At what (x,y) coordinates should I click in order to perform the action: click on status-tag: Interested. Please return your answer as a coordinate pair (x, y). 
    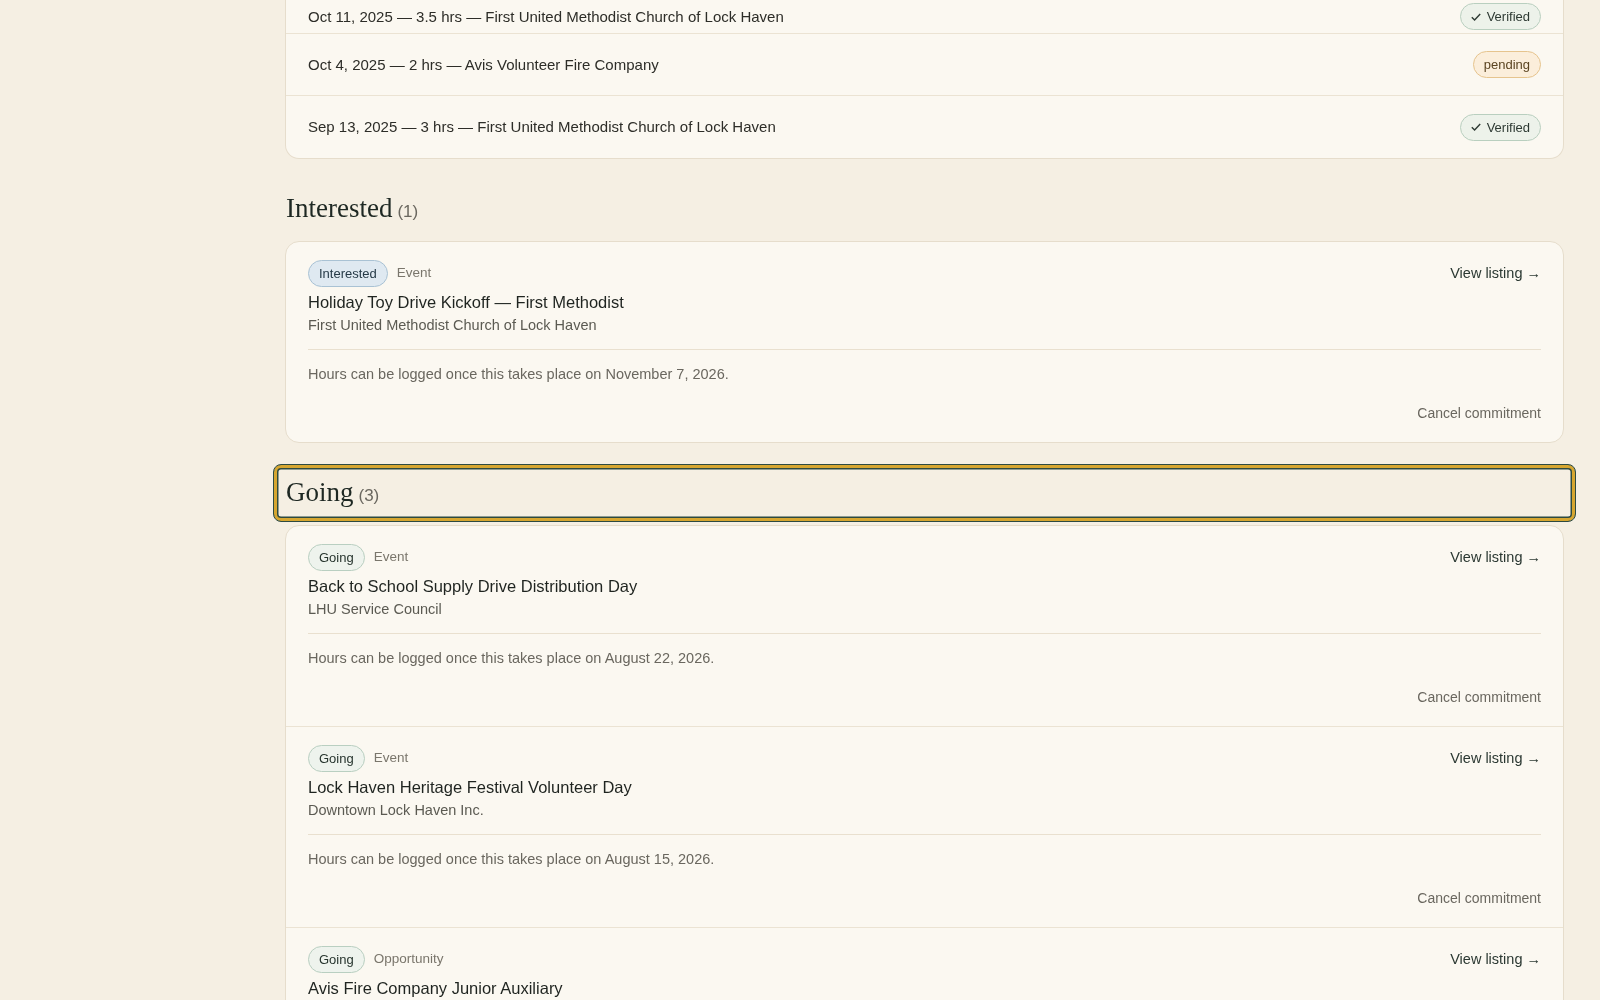
    Looking at the image, I should click on (348, 273).